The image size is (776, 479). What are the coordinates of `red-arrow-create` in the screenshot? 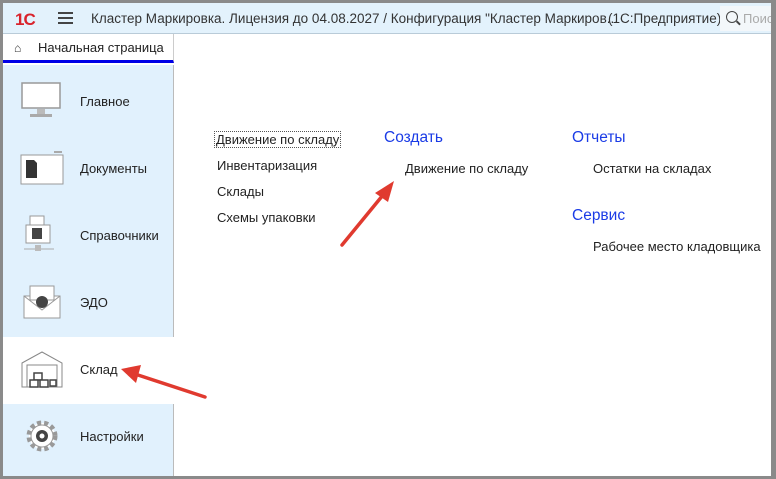 It's located at (367, 214).